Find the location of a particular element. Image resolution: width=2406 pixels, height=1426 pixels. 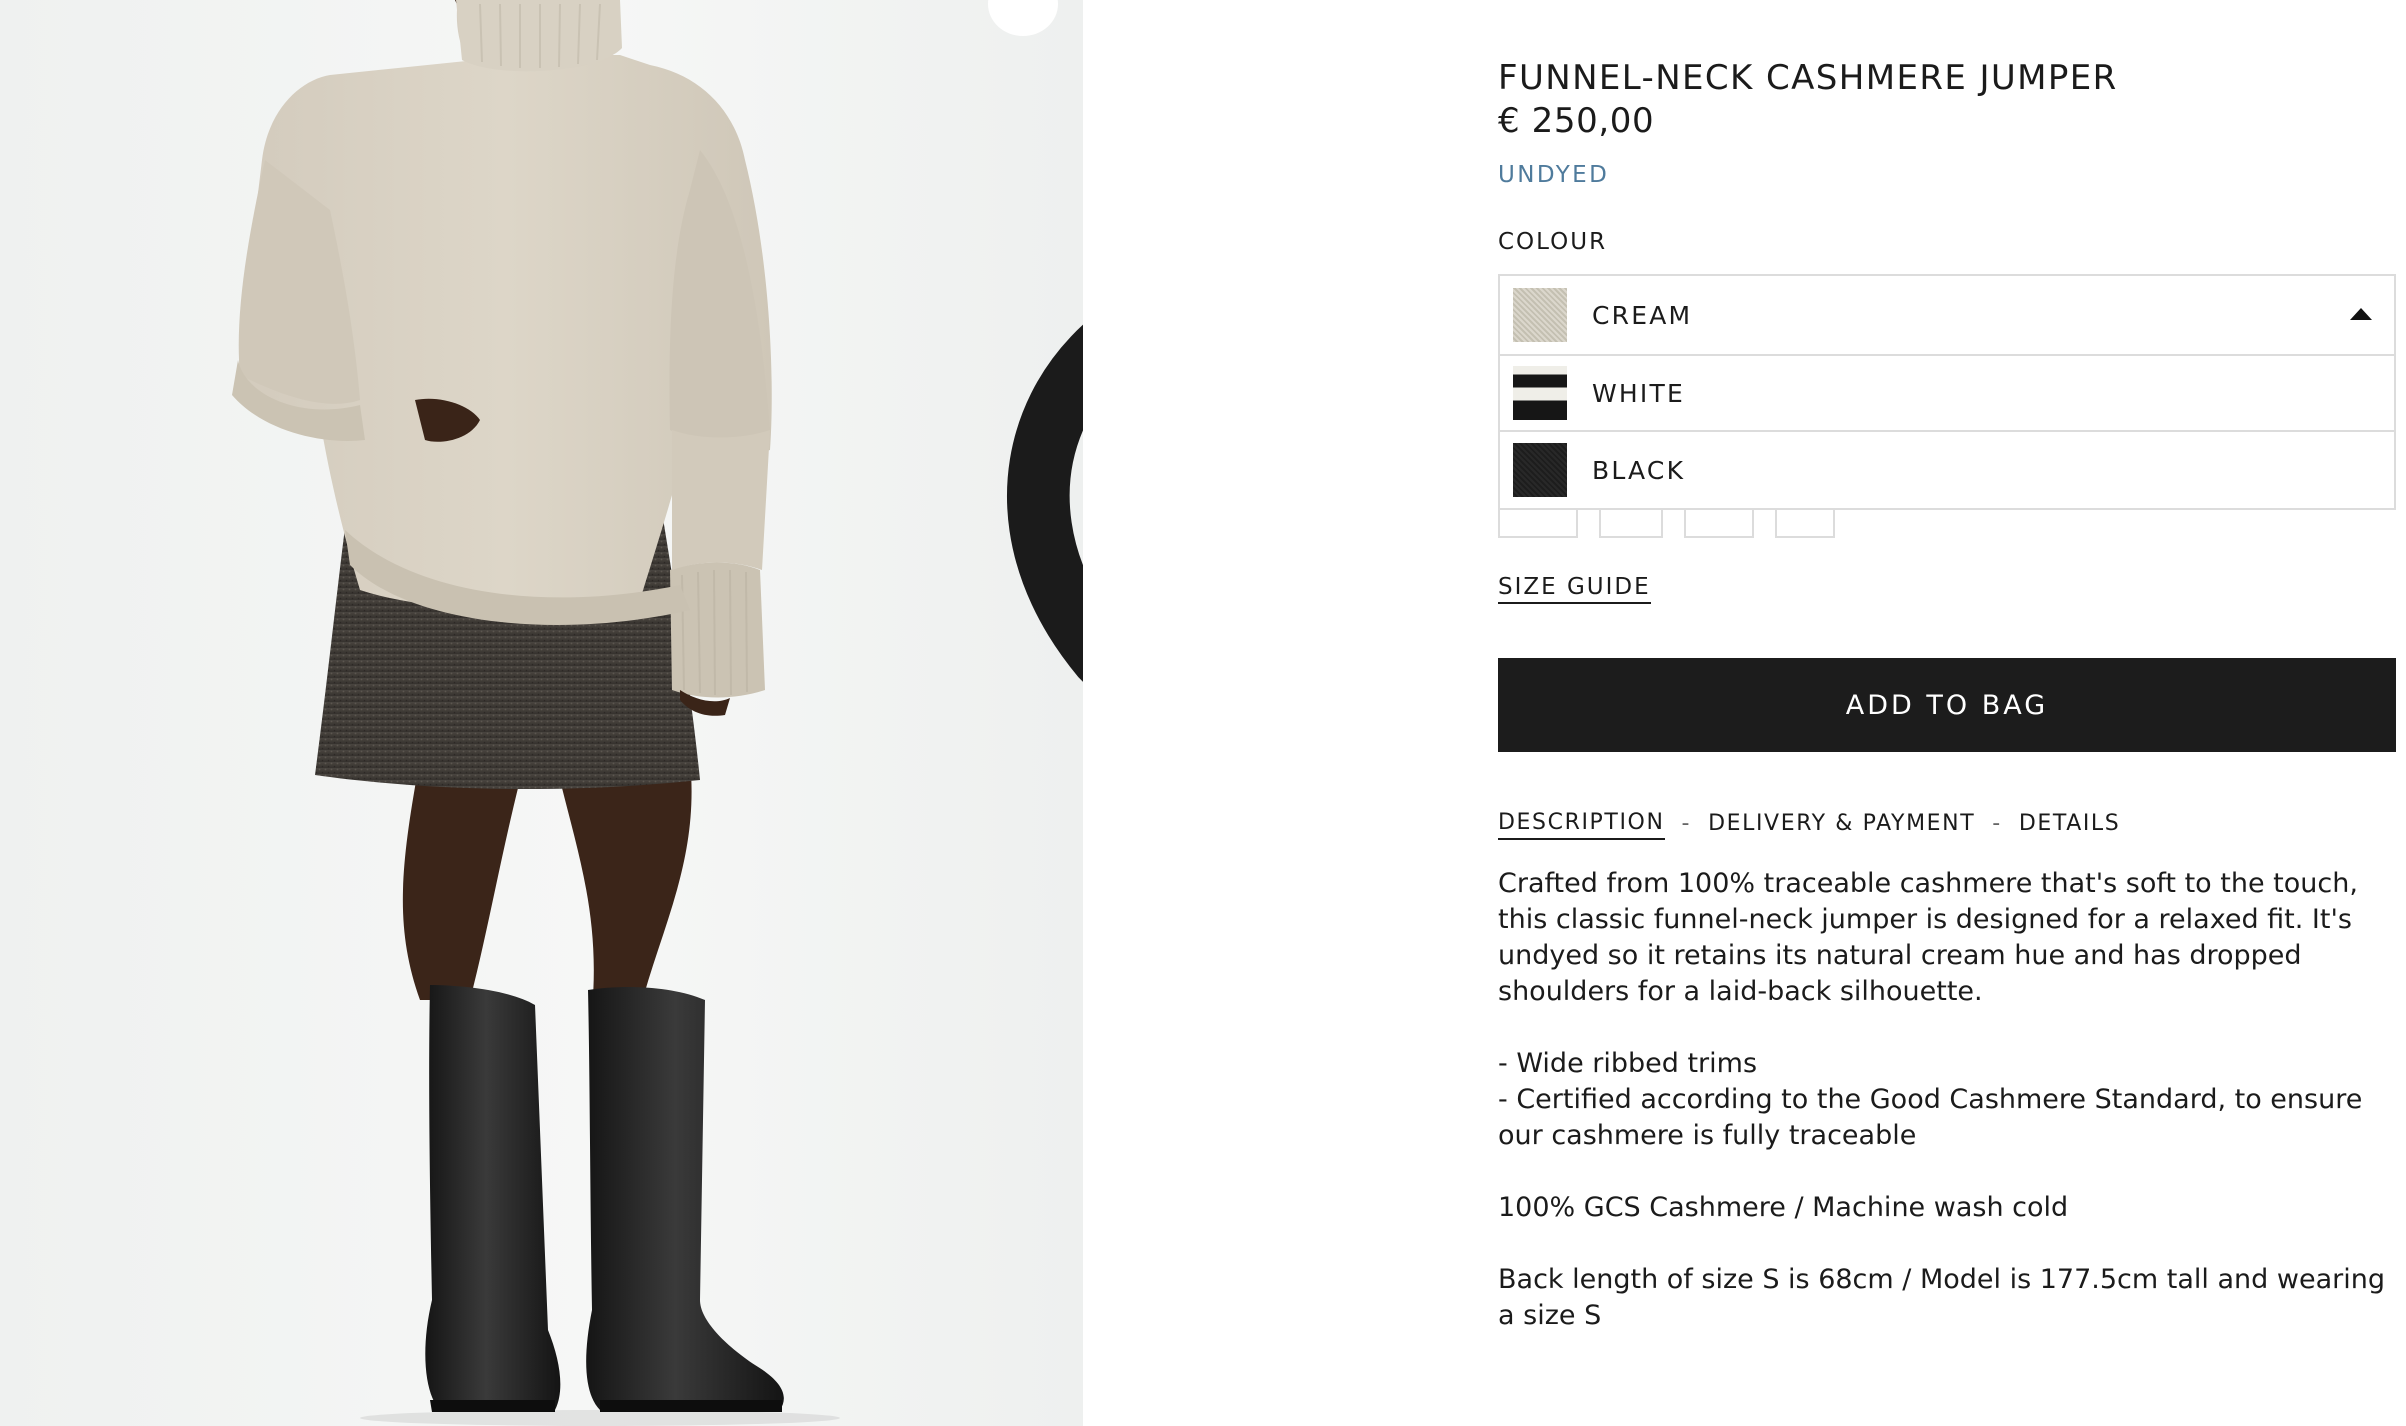

colour-option-label: CREAM is located at coordinates (1642, 315).